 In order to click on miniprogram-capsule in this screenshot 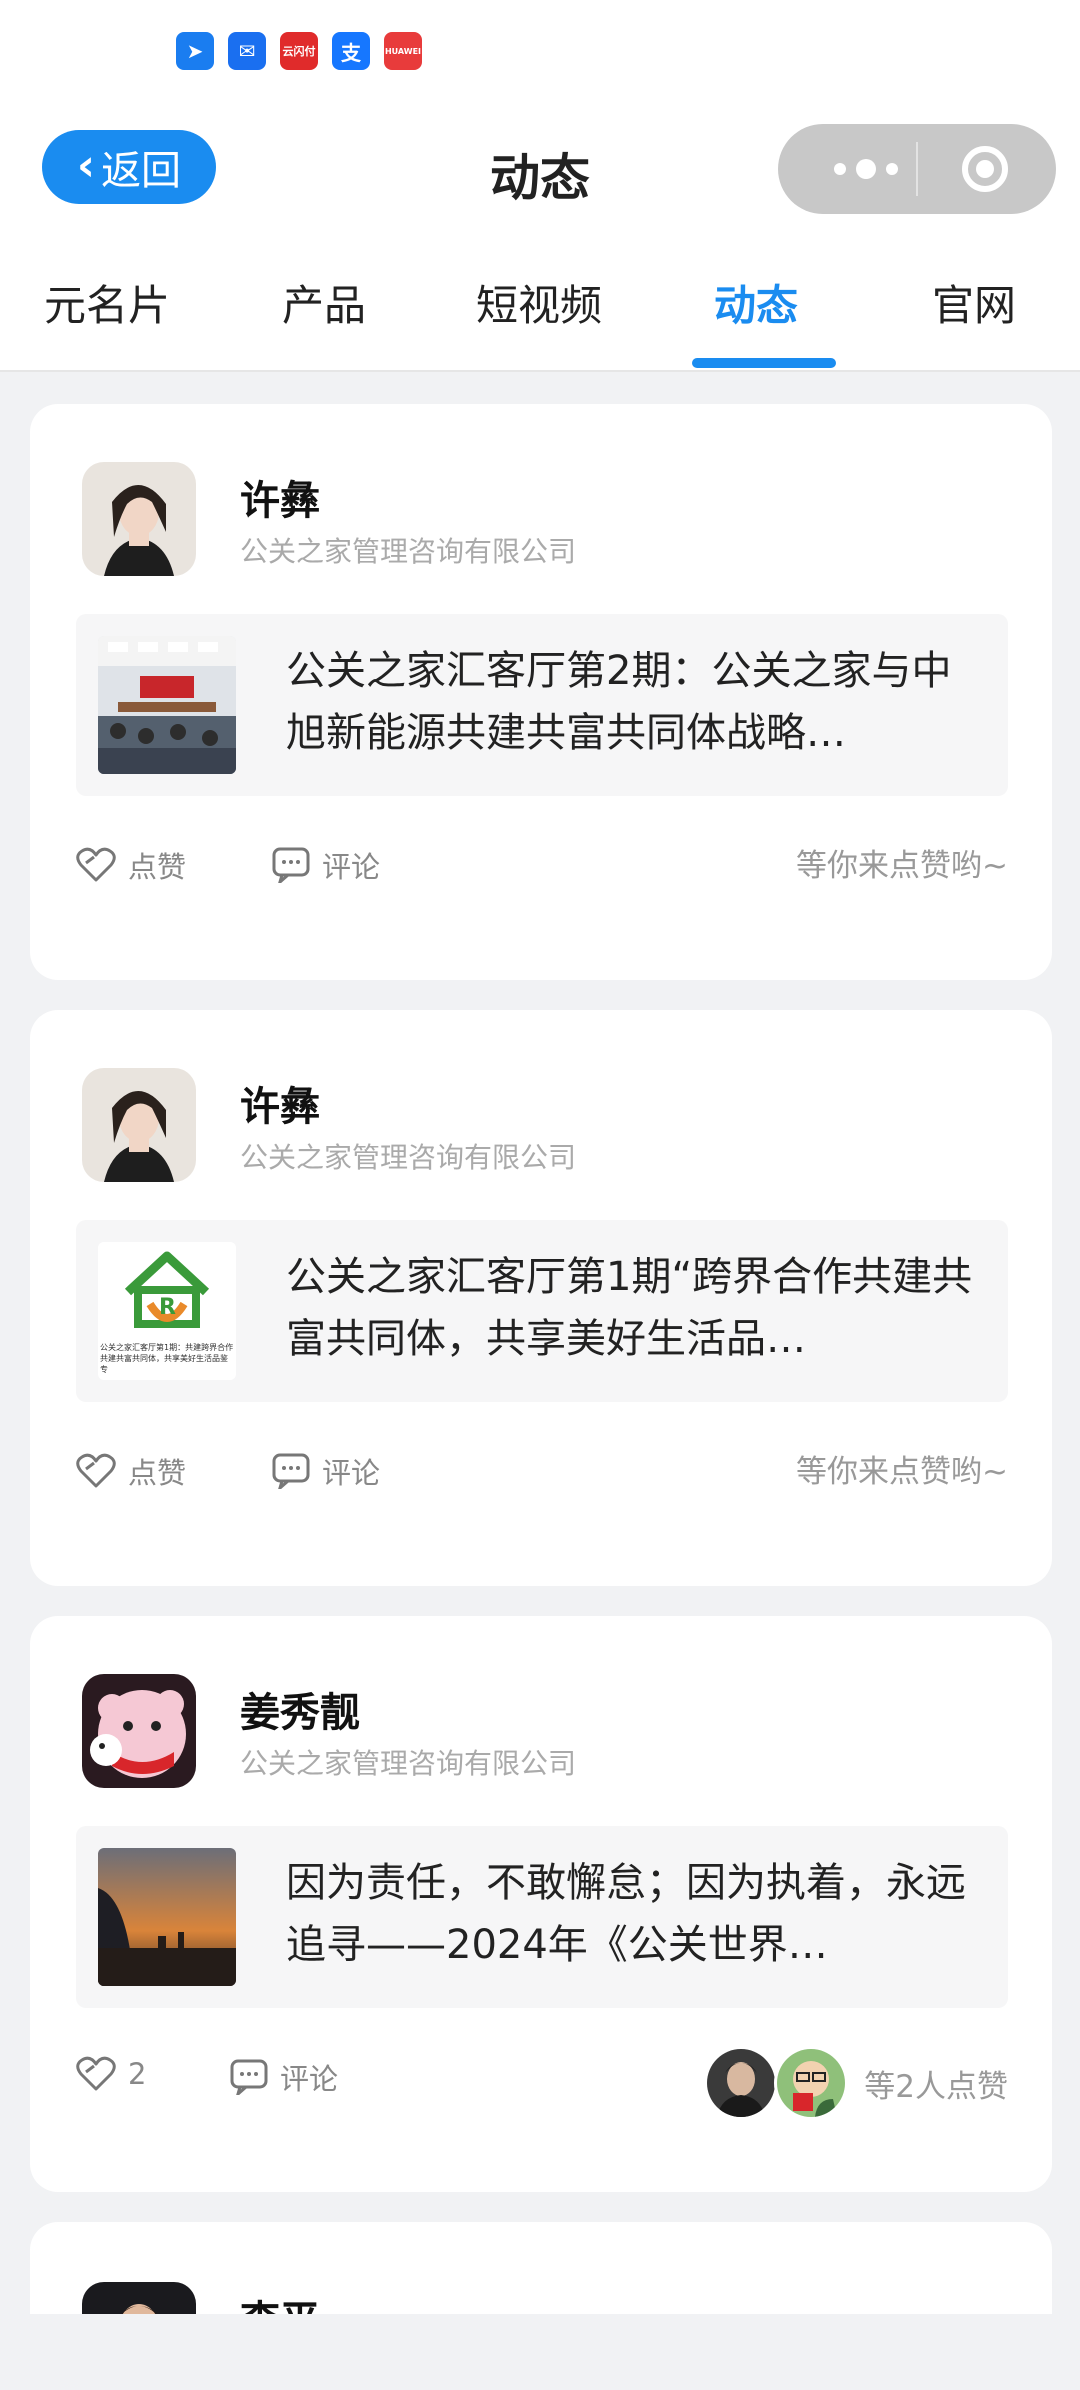, I will do `click(917, 169)`.